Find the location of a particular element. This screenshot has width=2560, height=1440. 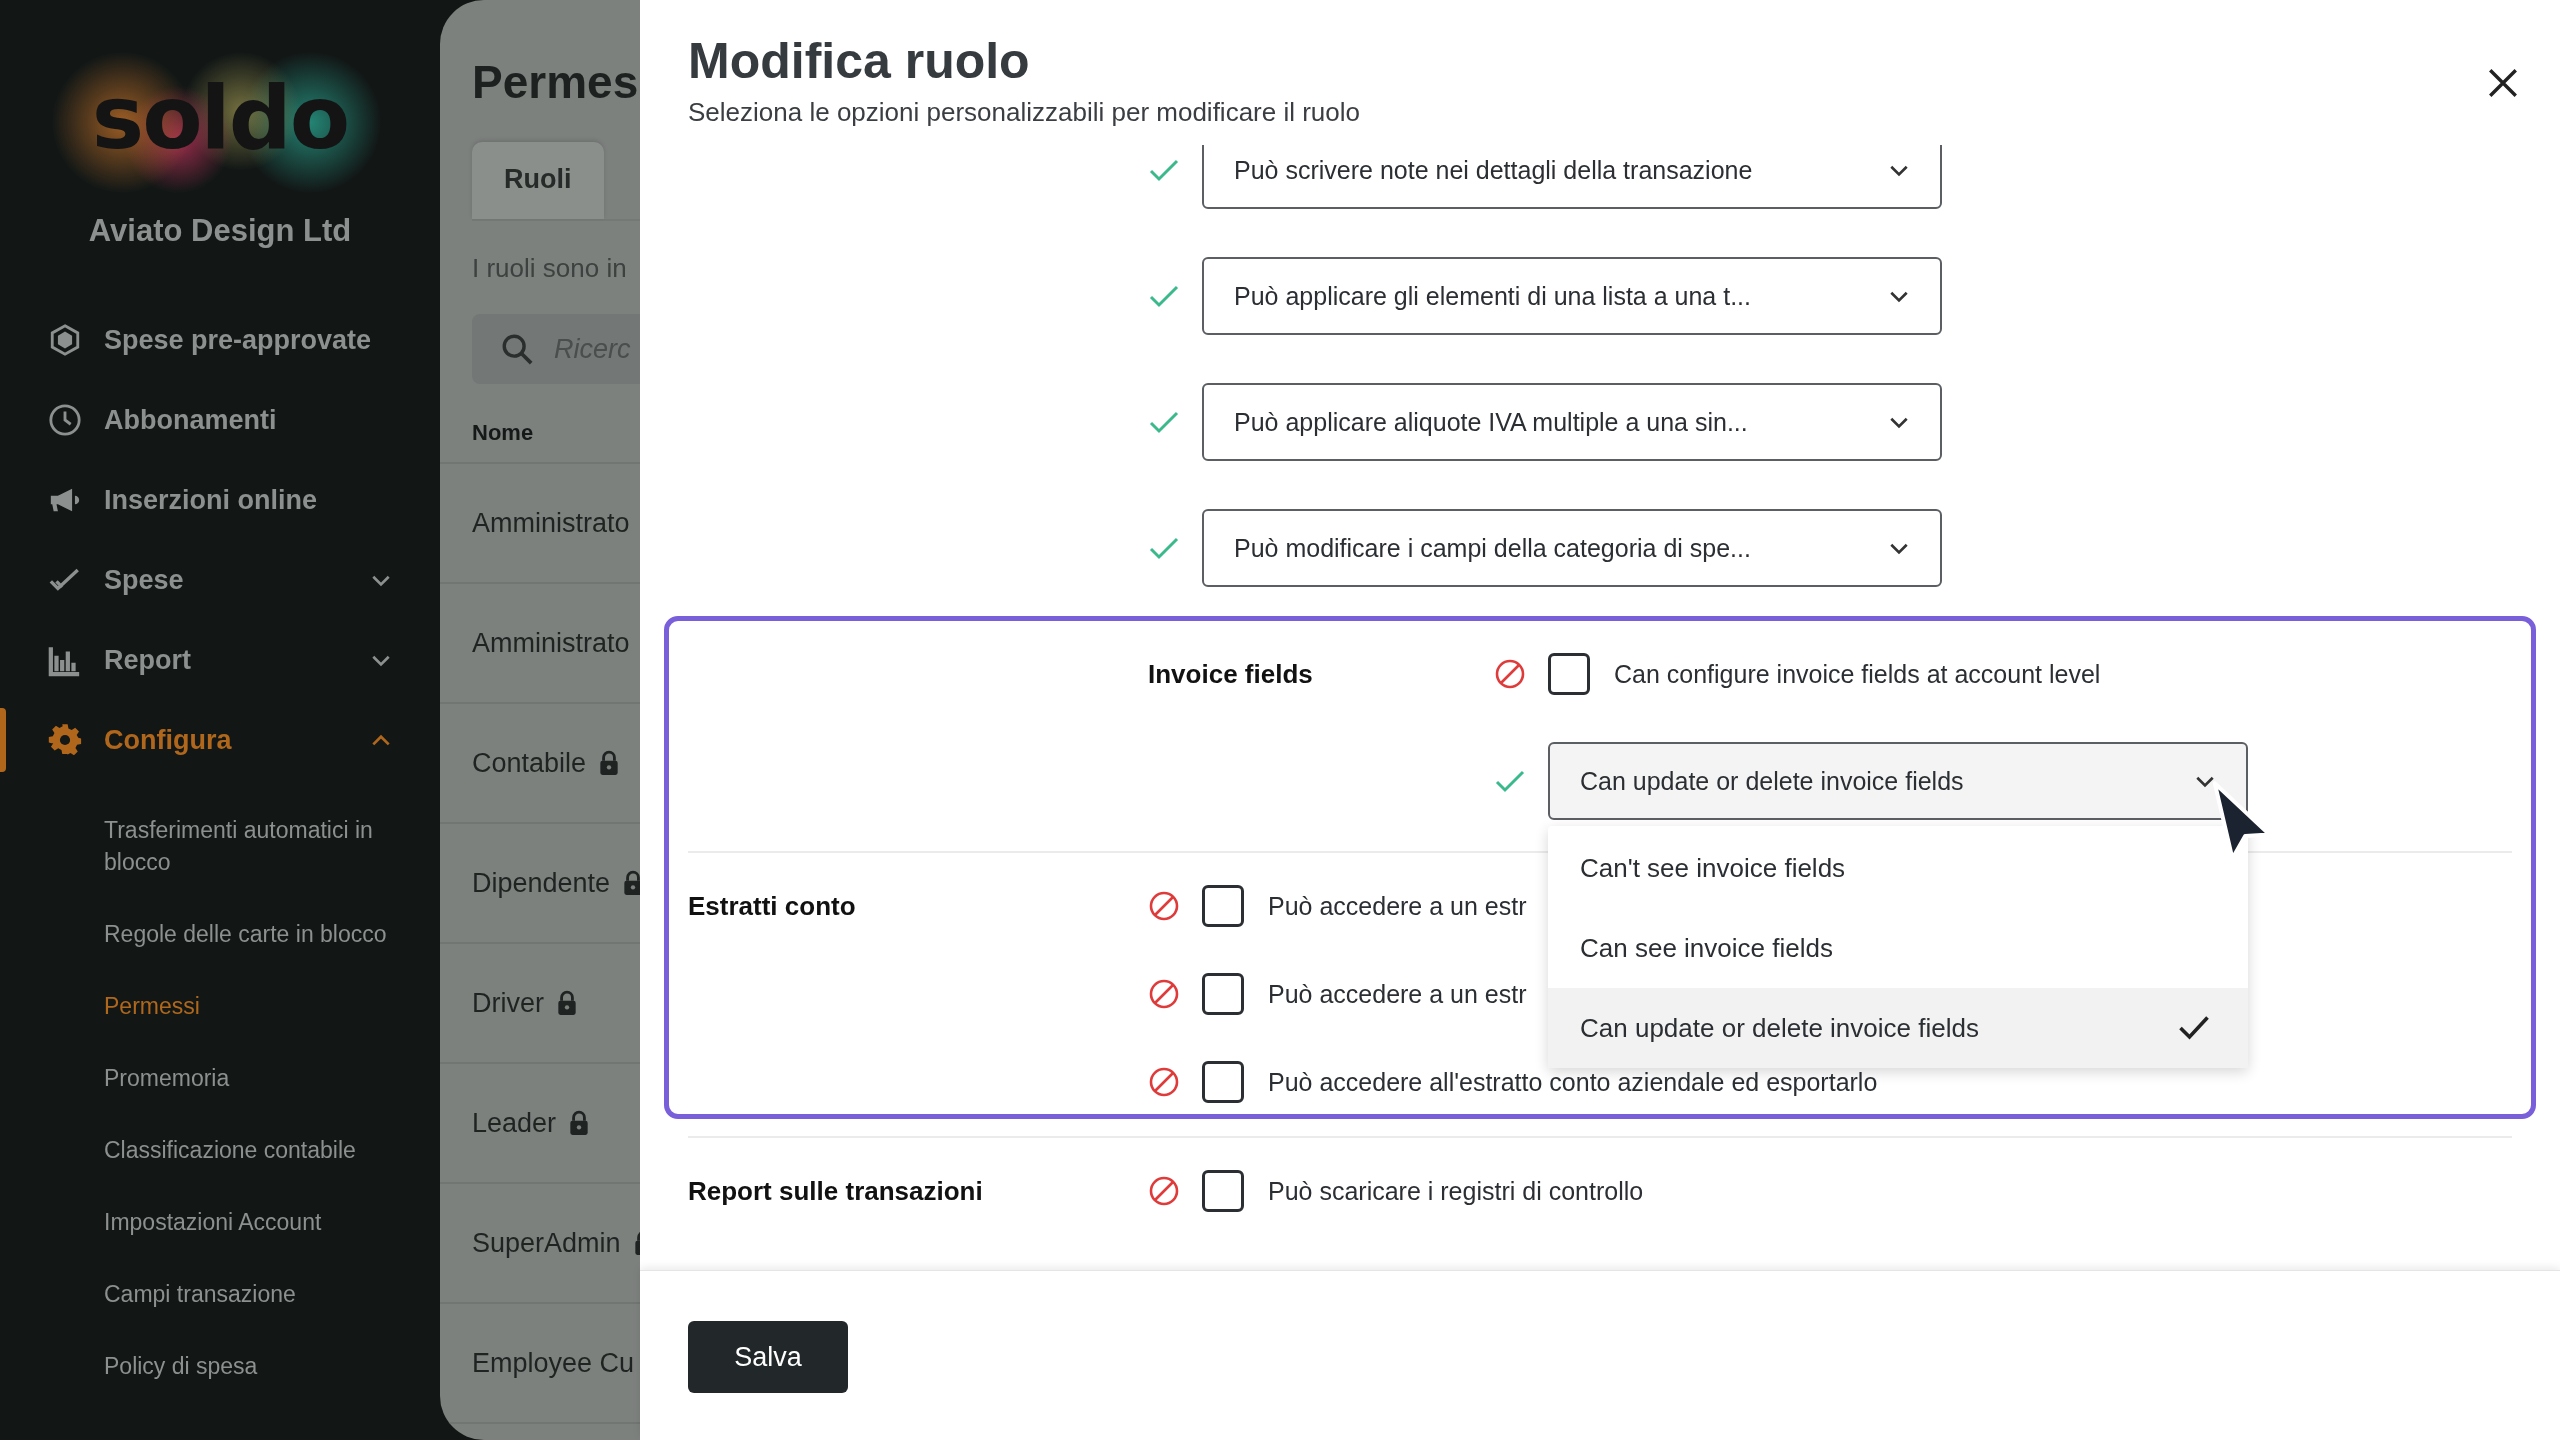

clock-icon is located at coordinates (65, 420).